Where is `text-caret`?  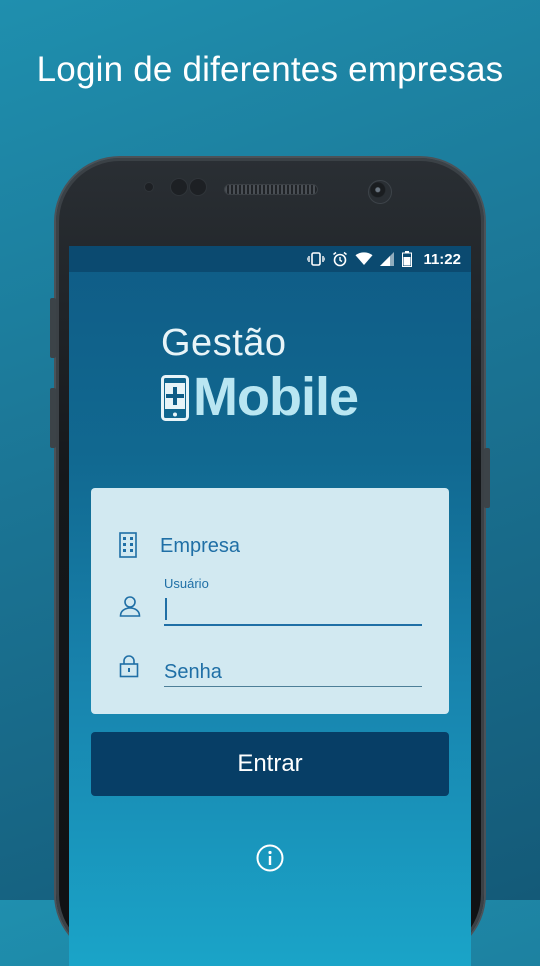 text-caret is located at coordinates (166, 609).